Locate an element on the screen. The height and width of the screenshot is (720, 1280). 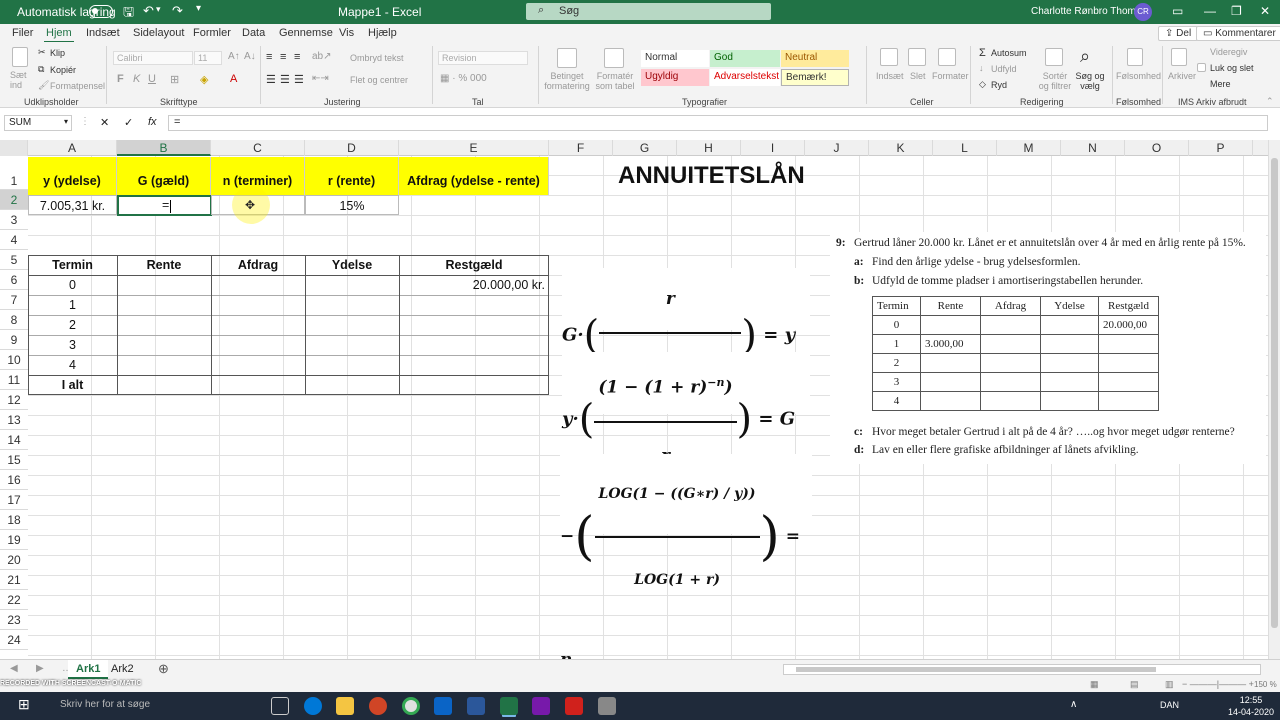
fill-button: Udfyld is located at coordinates (1004, 69).